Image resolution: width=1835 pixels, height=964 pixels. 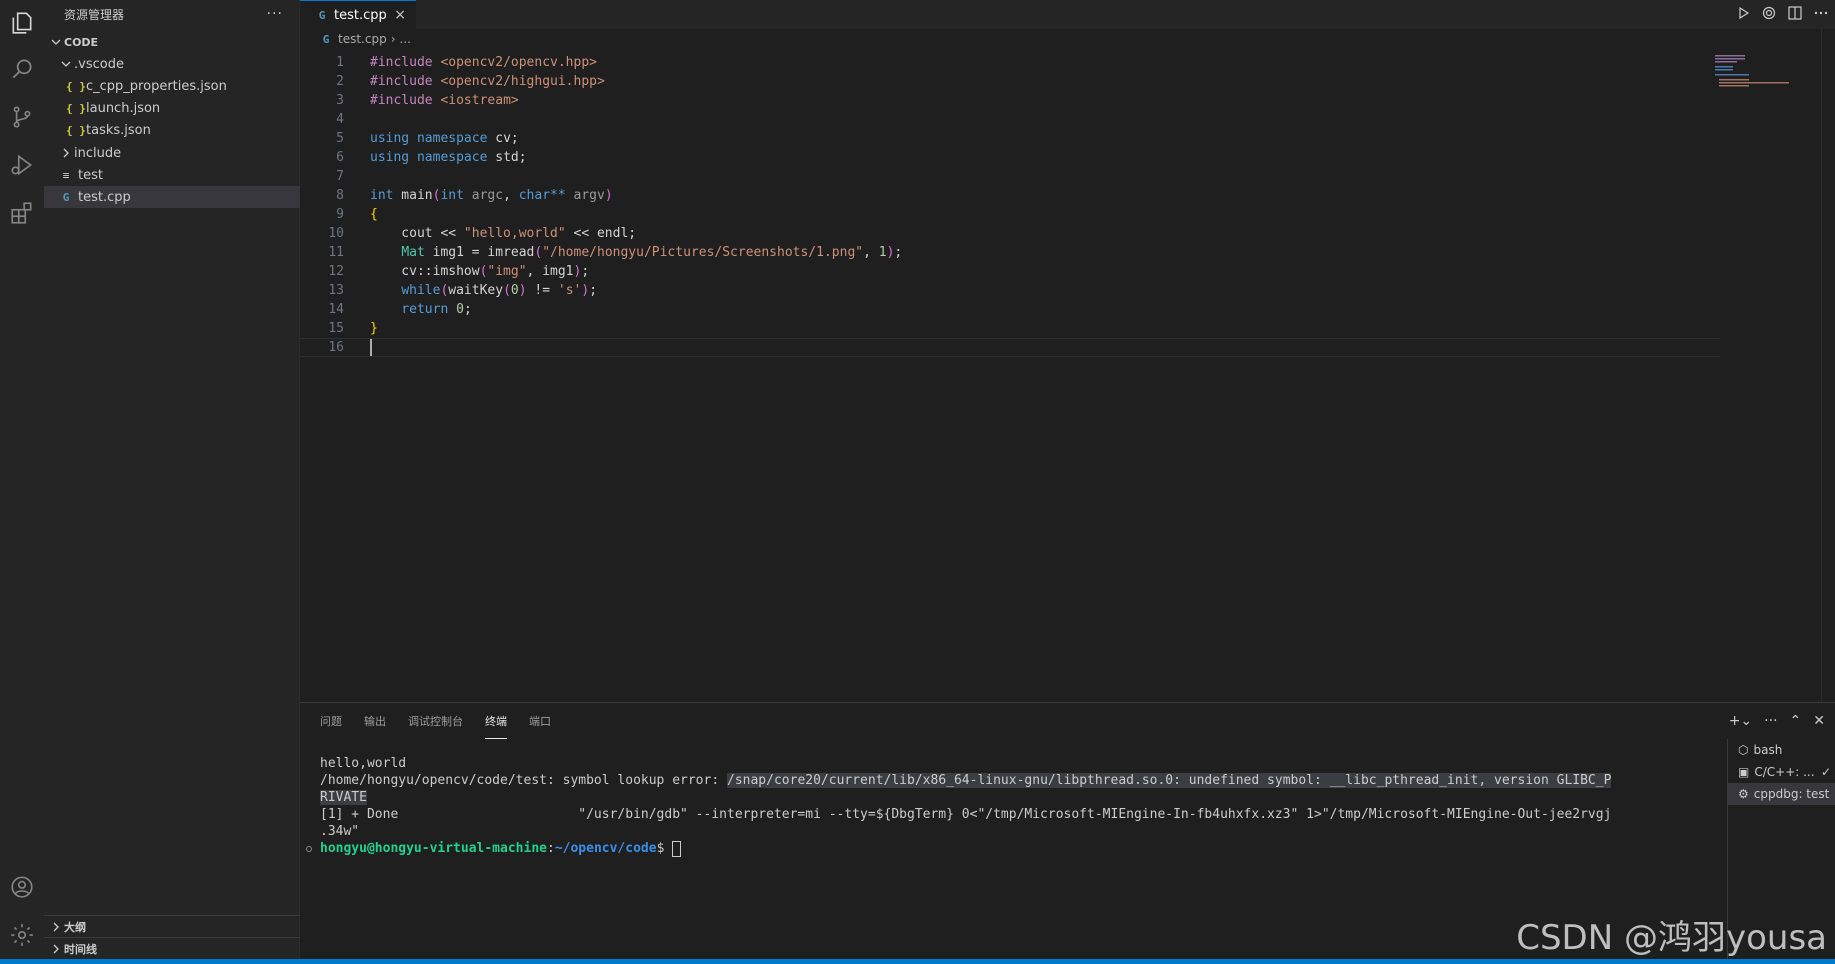 What do you see at coordinates (172, 926) in the screenshot?
I see `outline-section: 大纲` at bounding box center [172, 926].